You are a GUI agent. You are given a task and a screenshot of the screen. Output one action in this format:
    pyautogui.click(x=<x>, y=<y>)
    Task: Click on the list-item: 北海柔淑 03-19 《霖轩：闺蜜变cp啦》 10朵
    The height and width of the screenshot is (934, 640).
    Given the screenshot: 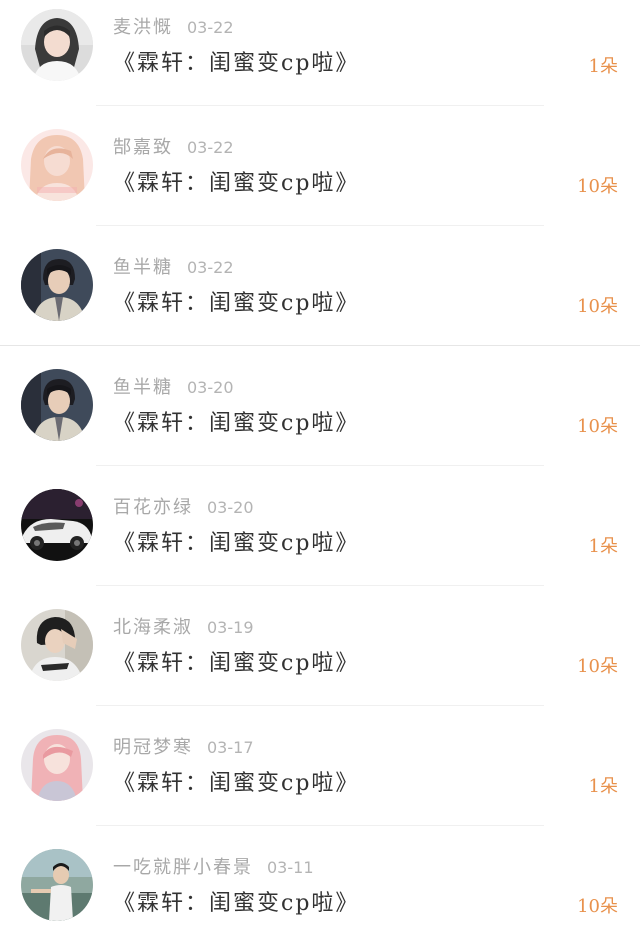 What is the action you would take?
    pyautogui.click(x=320, y=660)
    